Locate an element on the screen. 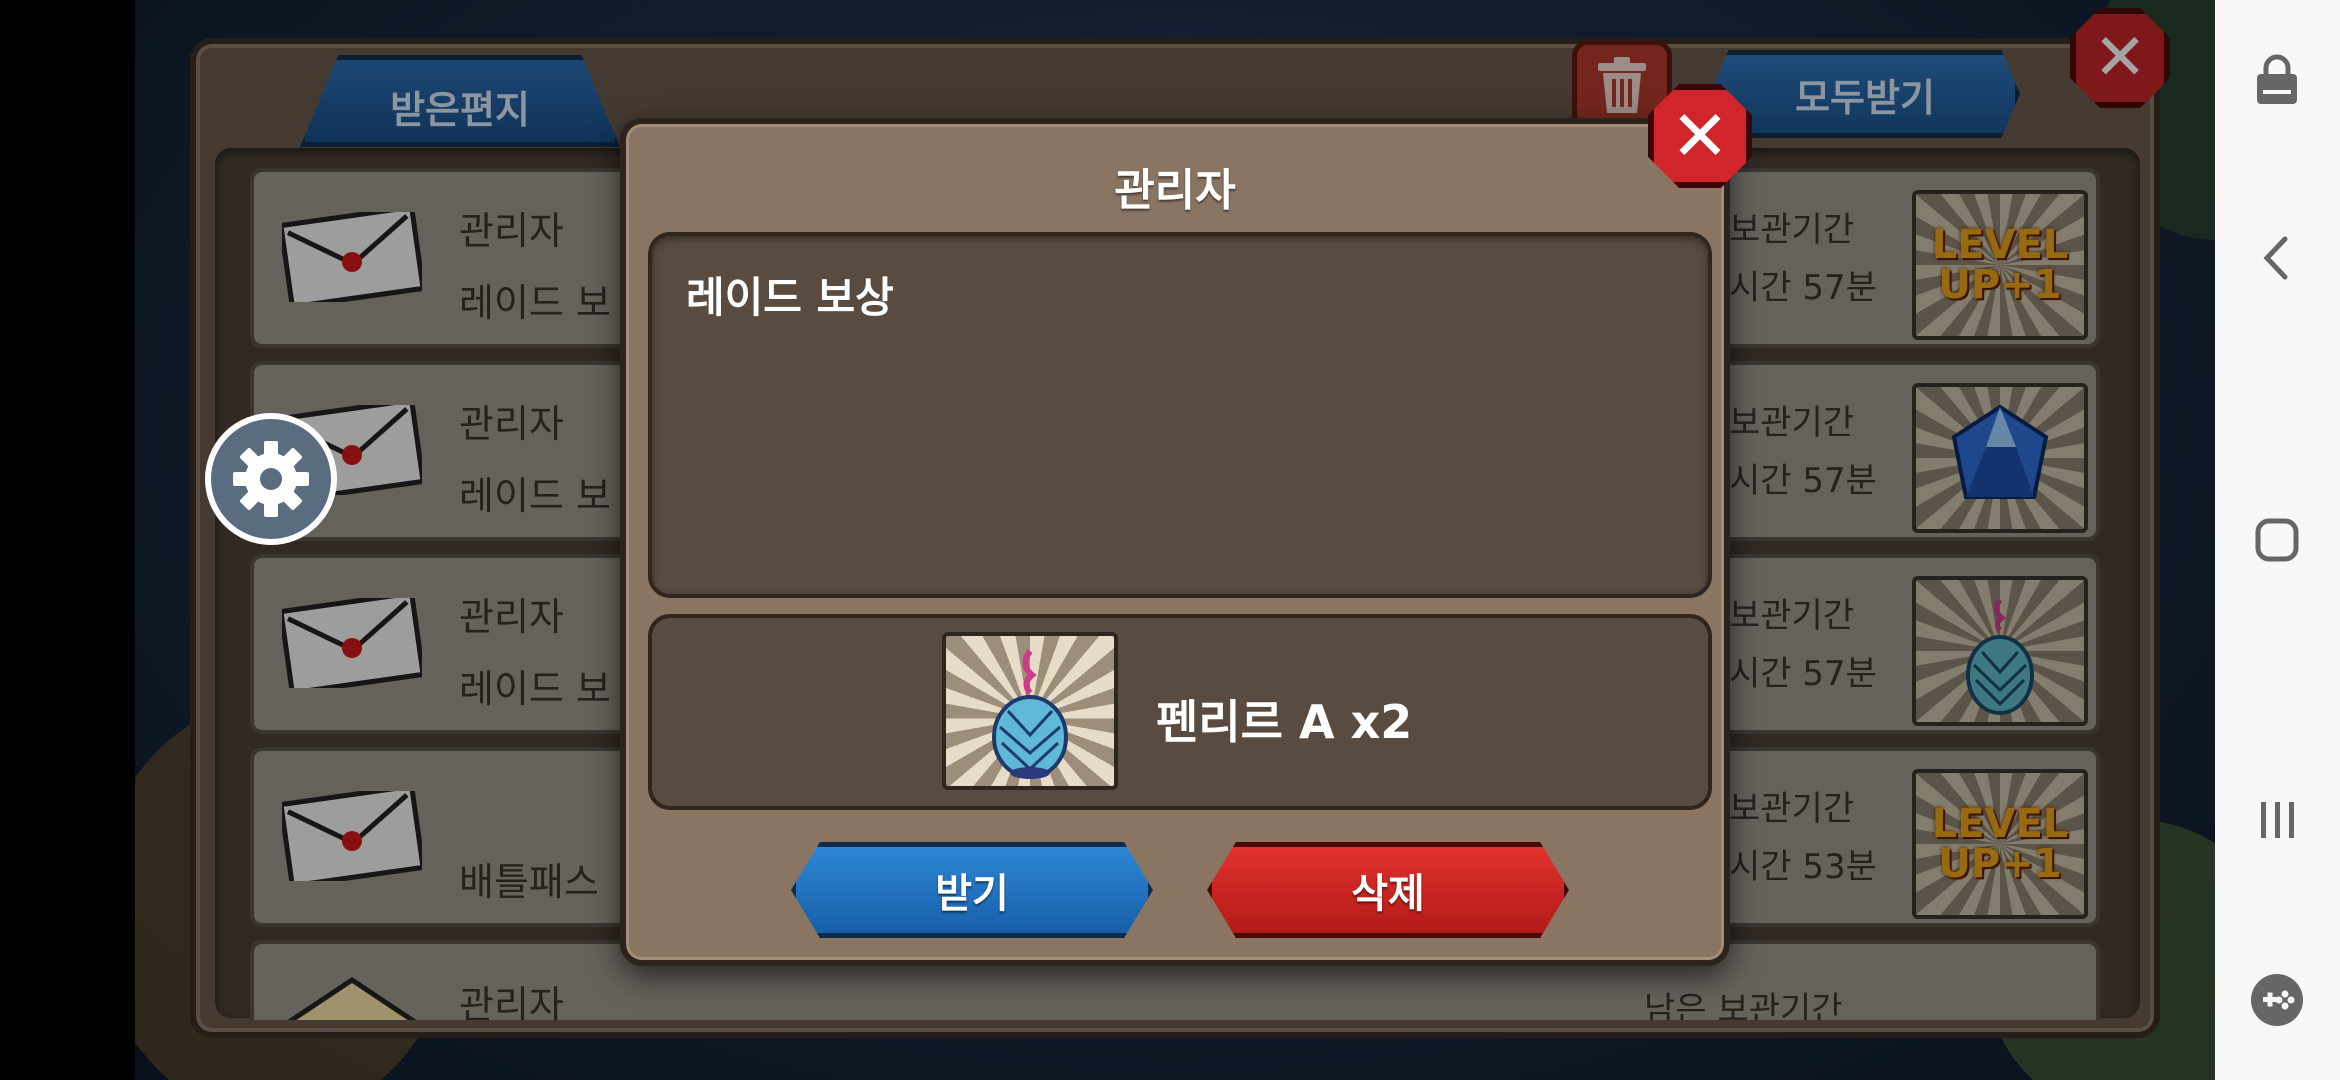 This screenshot has width=2340, height=1080. delete-button: 삭제 is located at coordinates (1388, 890).